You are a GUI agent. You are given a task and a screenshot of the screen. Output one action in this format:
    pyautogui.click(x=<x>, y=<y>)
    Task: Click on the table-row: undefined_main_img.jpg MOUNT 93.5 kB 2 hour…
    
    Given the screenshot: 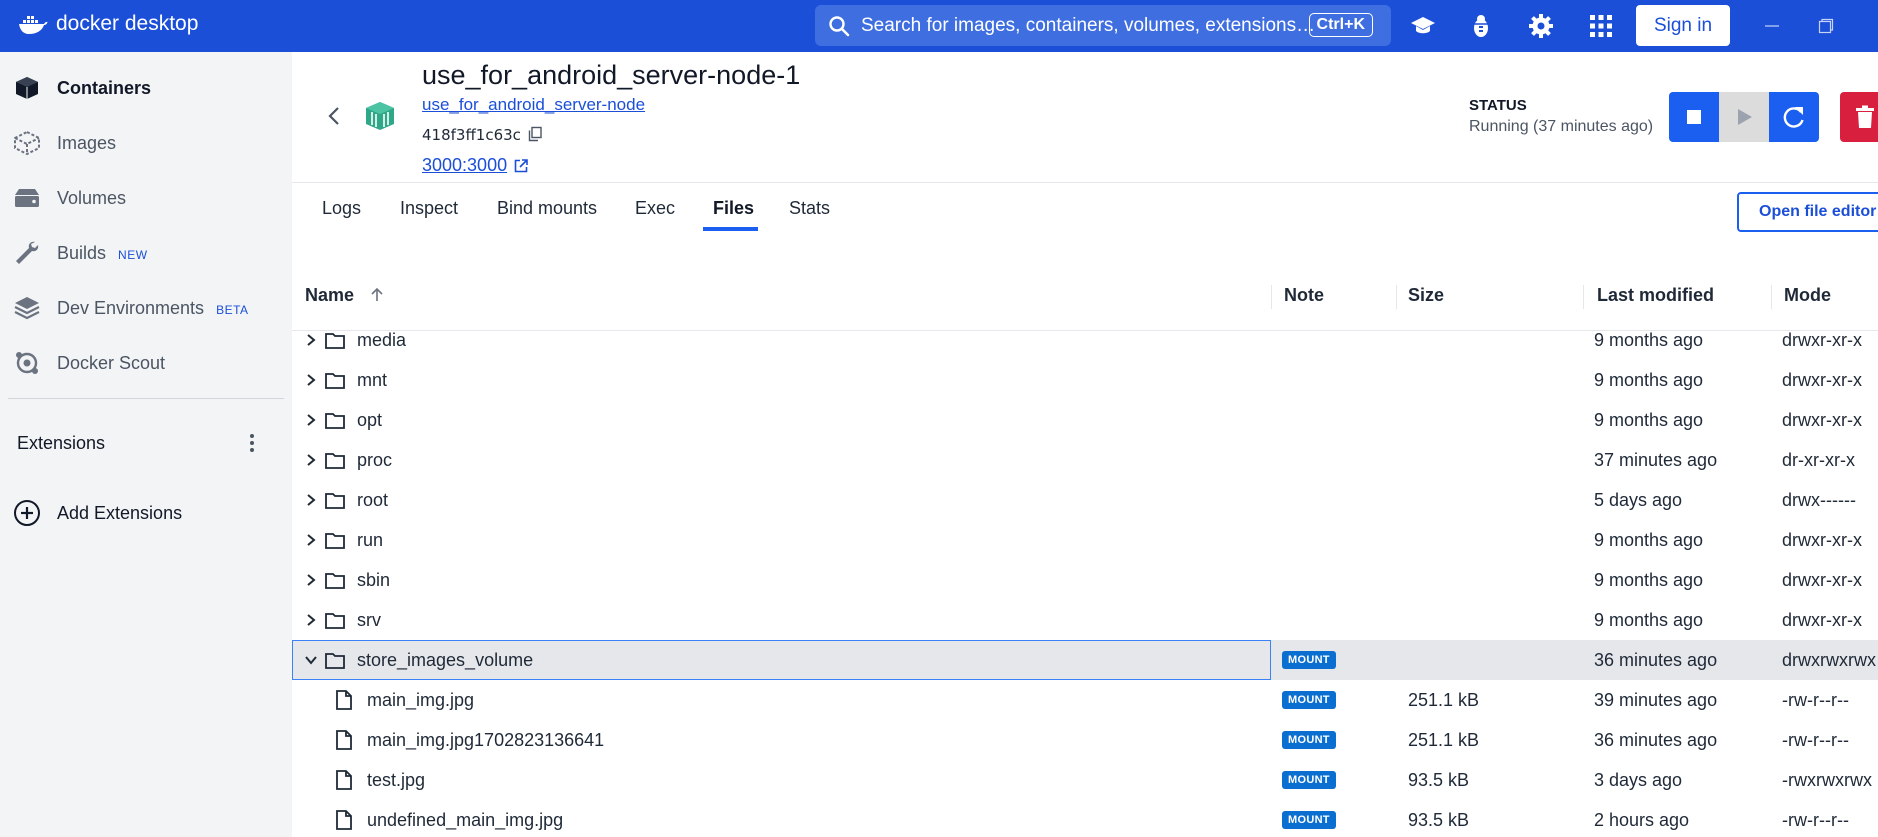 What is the action you would take?
    pyautogui.click(x=1085, y=818)
    